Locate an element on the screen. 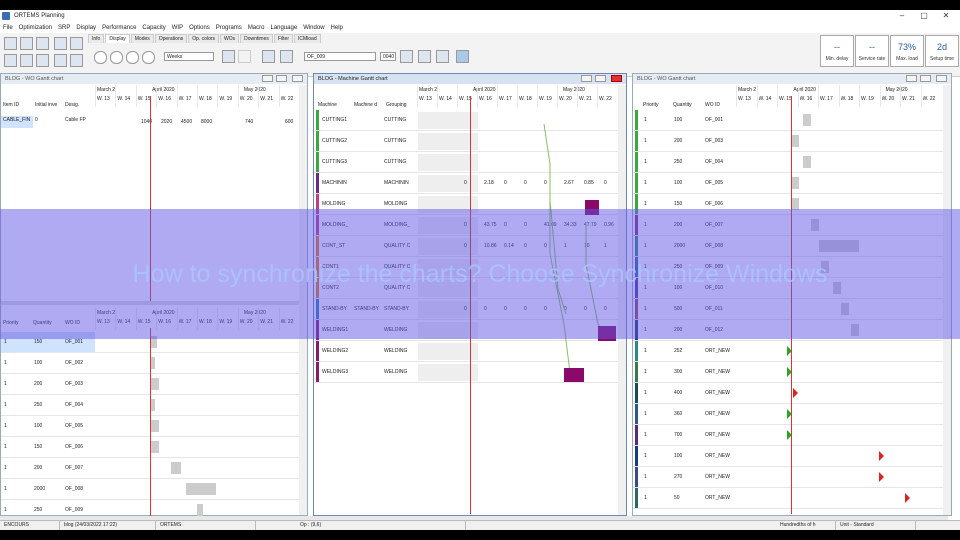 This screenshot has width=960, height=540. kpi-label: Min. delay is located at coordinates (837, 59).